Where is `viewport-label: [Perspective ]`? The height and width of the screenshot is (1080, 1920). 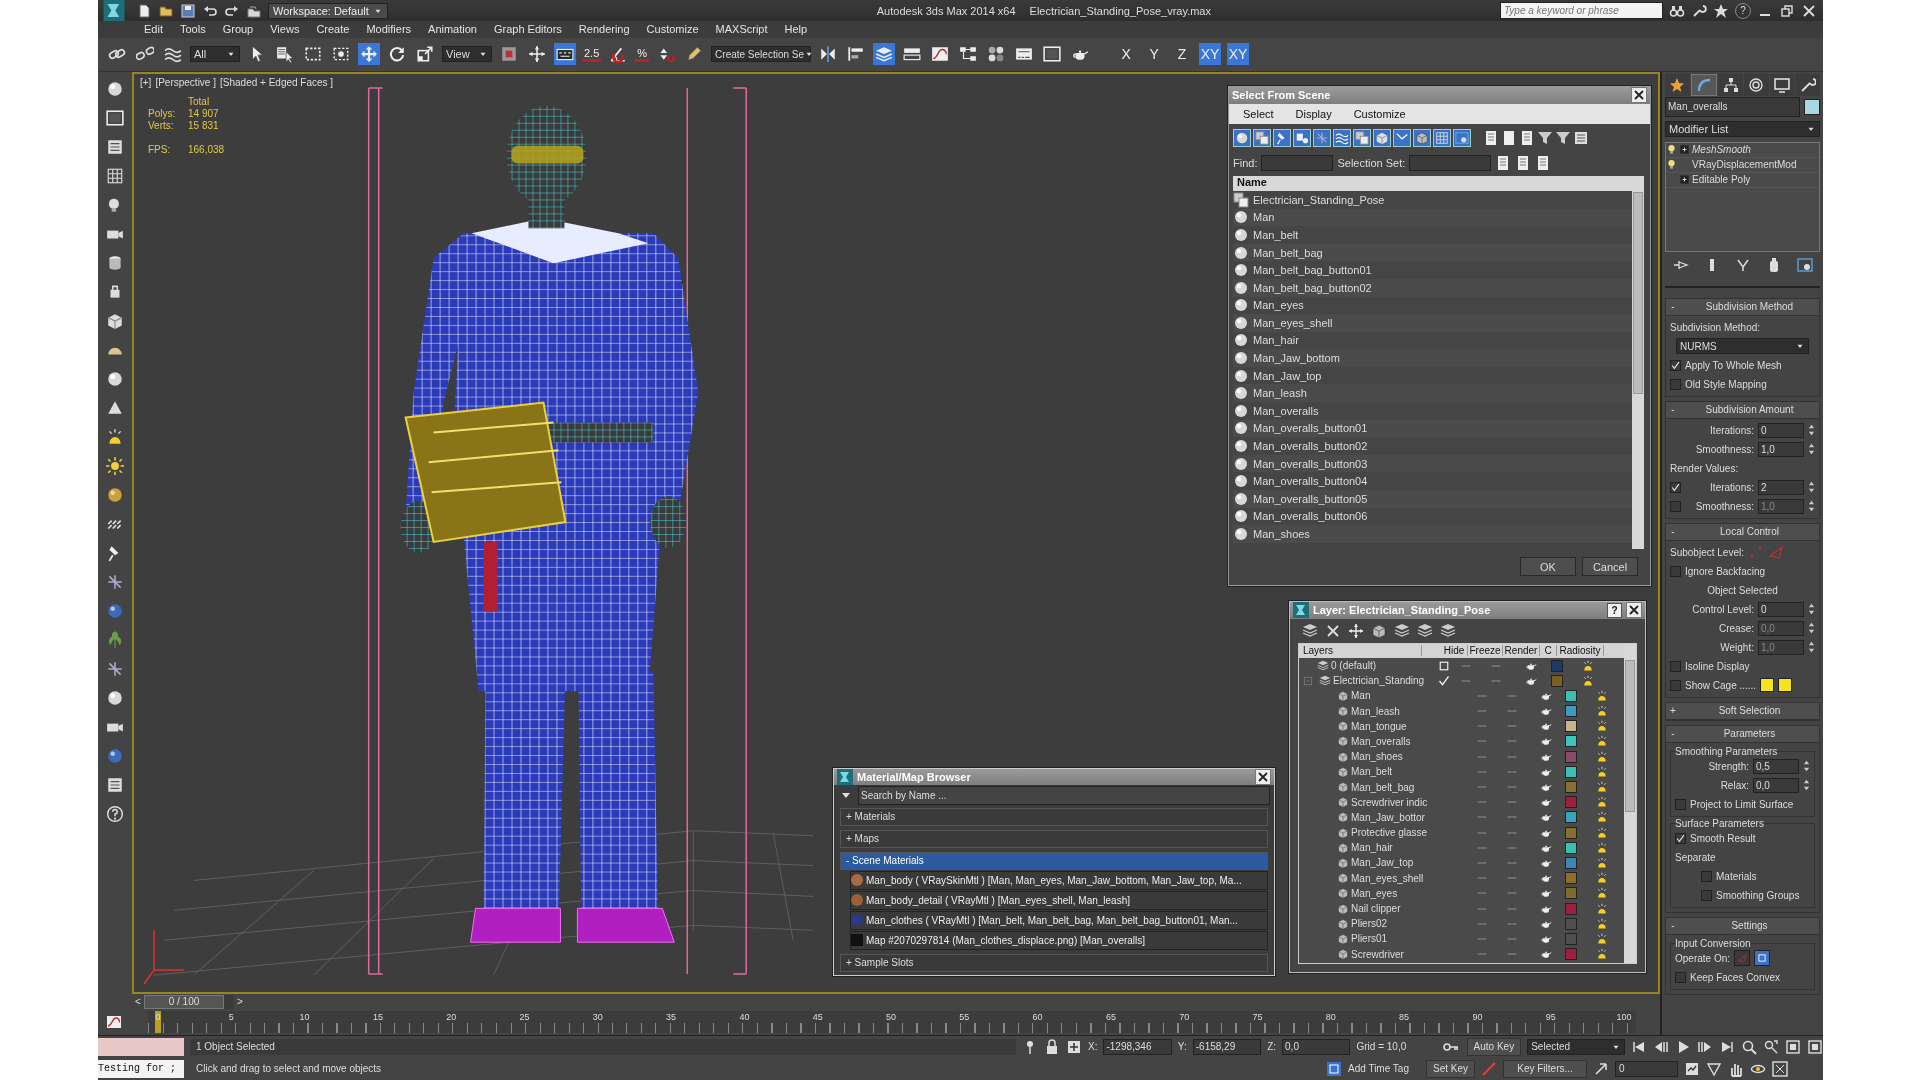 viewport-label: [Perspective ] is located at coordinates (185, 82).